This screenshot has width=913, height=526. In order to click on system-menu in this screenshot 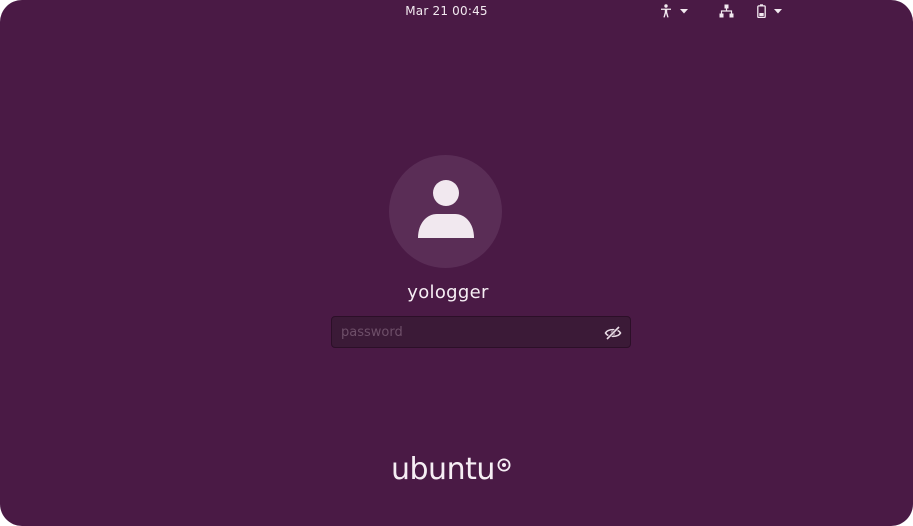, I will do `click(769, 11)`.